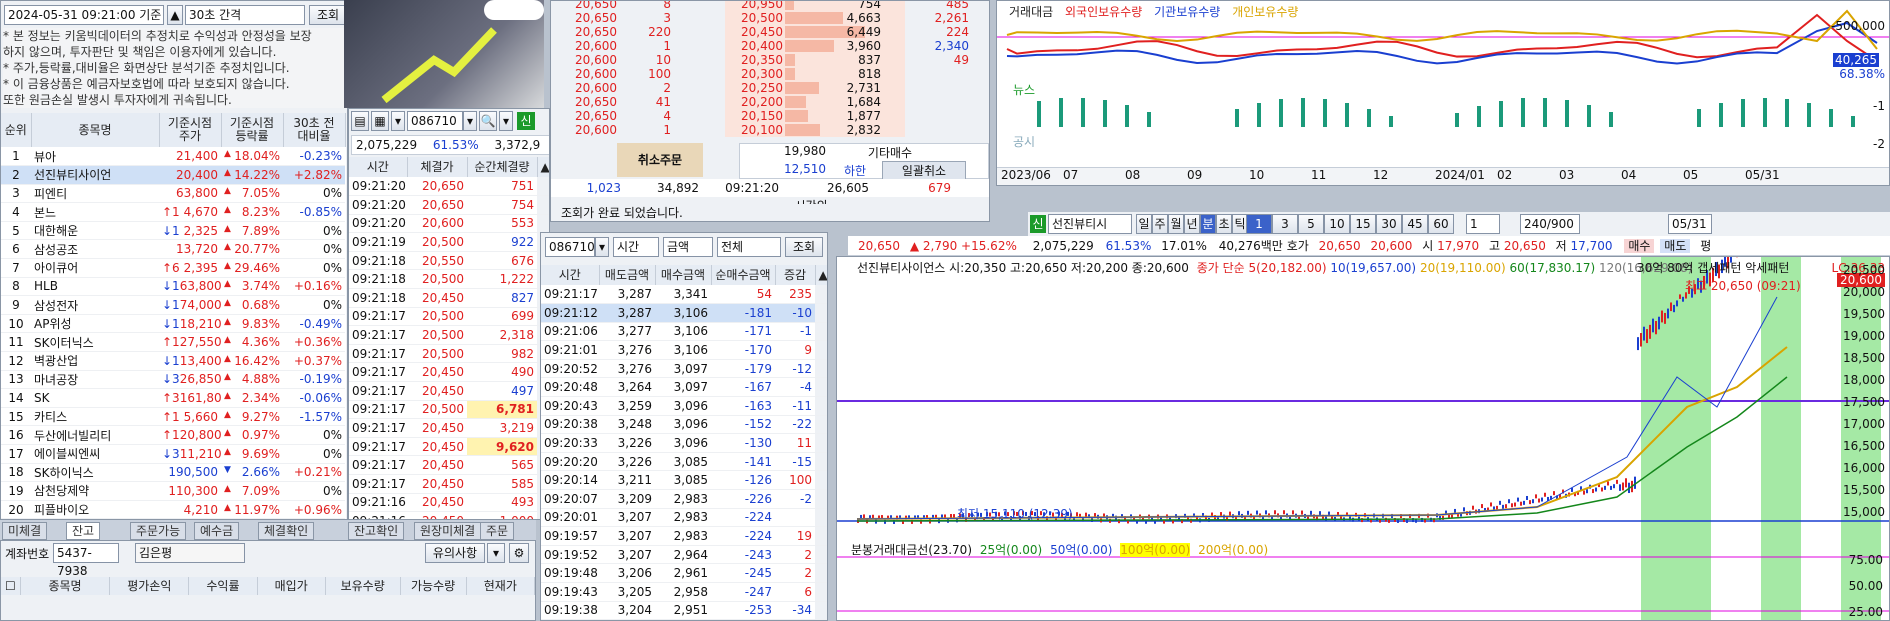 This screenshot has height=621, width=1890. What do you see at coordinates (684, 295) in the screenshot?
I see `prog-row: 09:21:17 3,287 3,341 54 235` at bounding box center [684, 295].